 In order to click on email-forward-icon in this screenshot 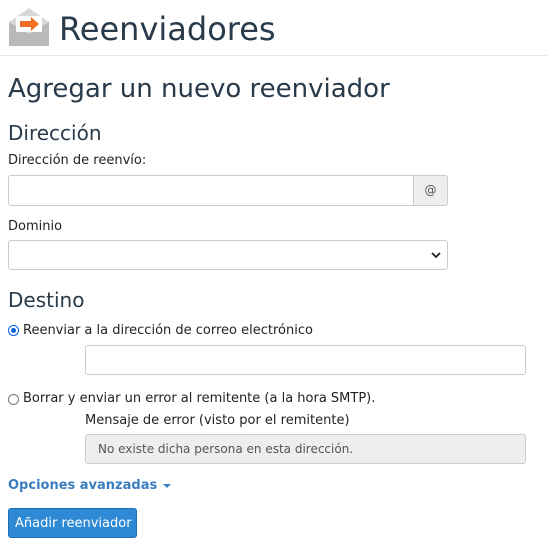, I will do `click(29, 27)`.